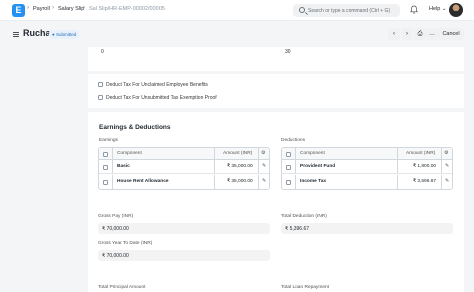 Image resolution: width=474 pixels, height=292 pixels. Describe the element at coordinates (456, 10) in the screenshot. I see `avatar` at that location.